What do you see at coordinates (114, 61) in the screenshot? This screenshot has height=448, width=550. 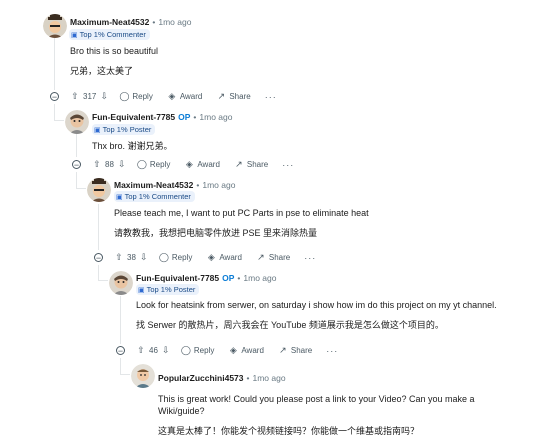 I see `comment-body: Bro this is so beautiful 兄弟，这太美了` at bounding box center [114, 61].